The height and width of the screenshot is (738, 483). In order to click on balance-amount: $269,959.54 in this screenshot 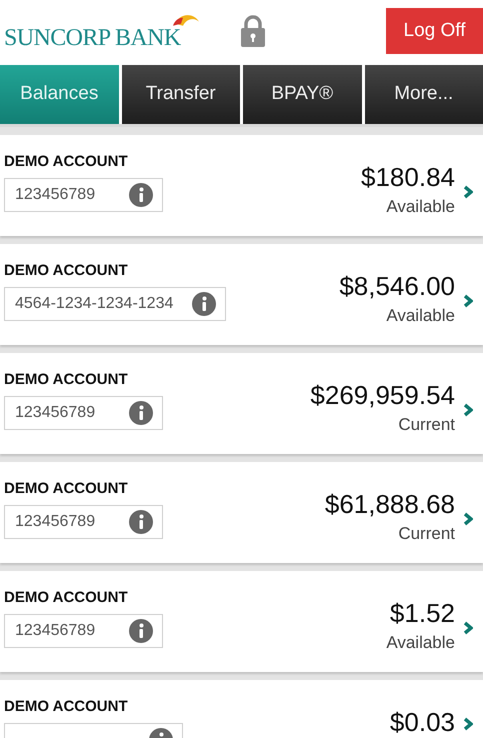, I will do `click(382, 395)`.